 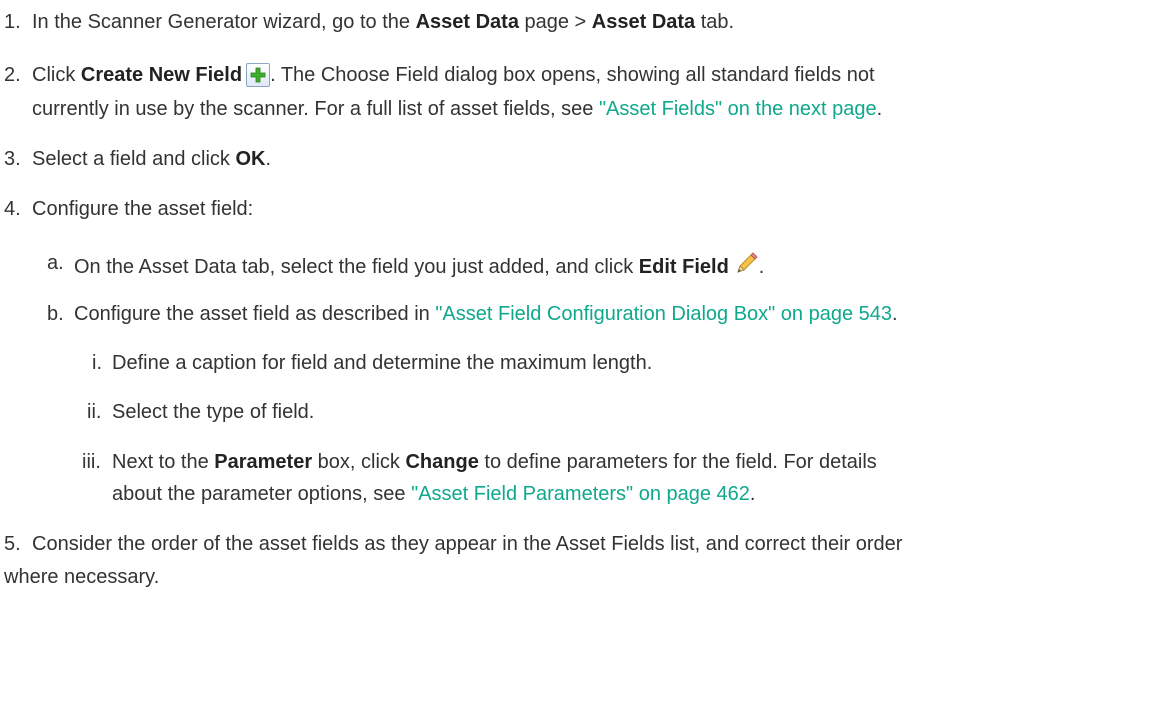 I want to click on step-number: 1., so click(x=12, y=22).